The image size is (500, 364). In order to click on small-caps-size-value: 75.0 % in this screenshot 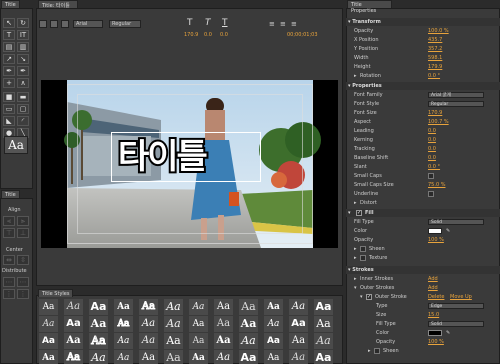, I will do `click(436, 185)`.